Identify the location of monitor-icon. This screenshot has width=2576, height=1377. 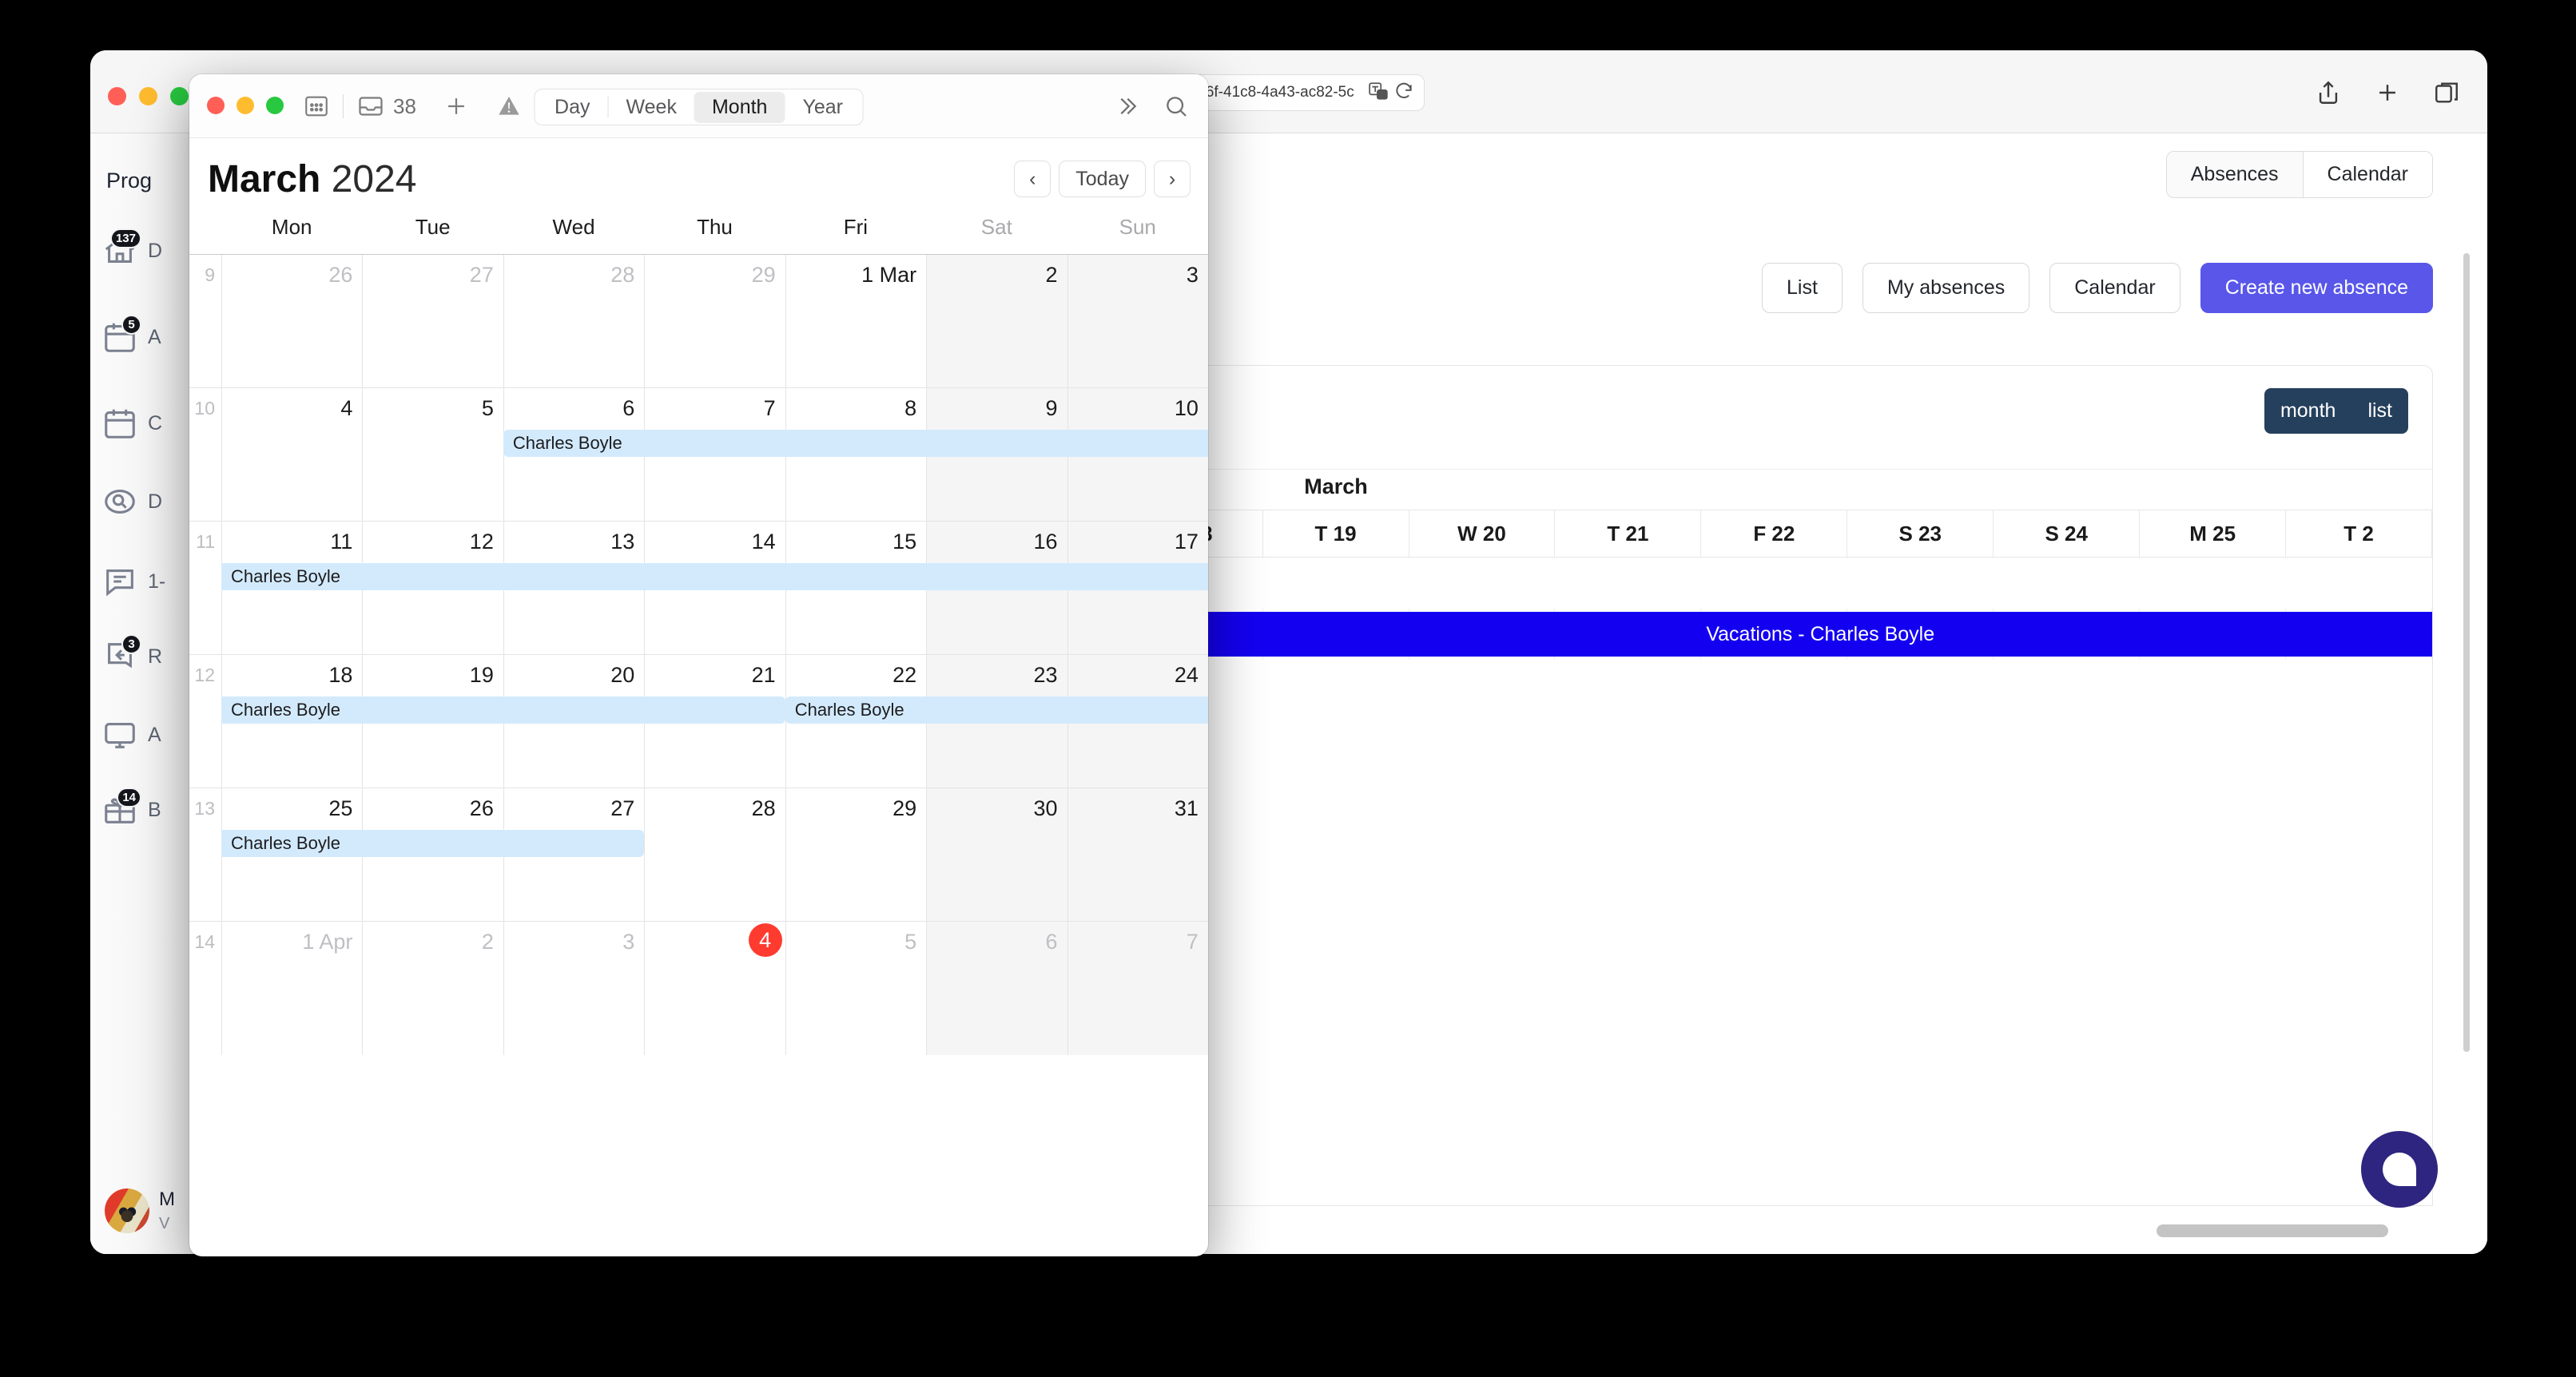
(119, 734).